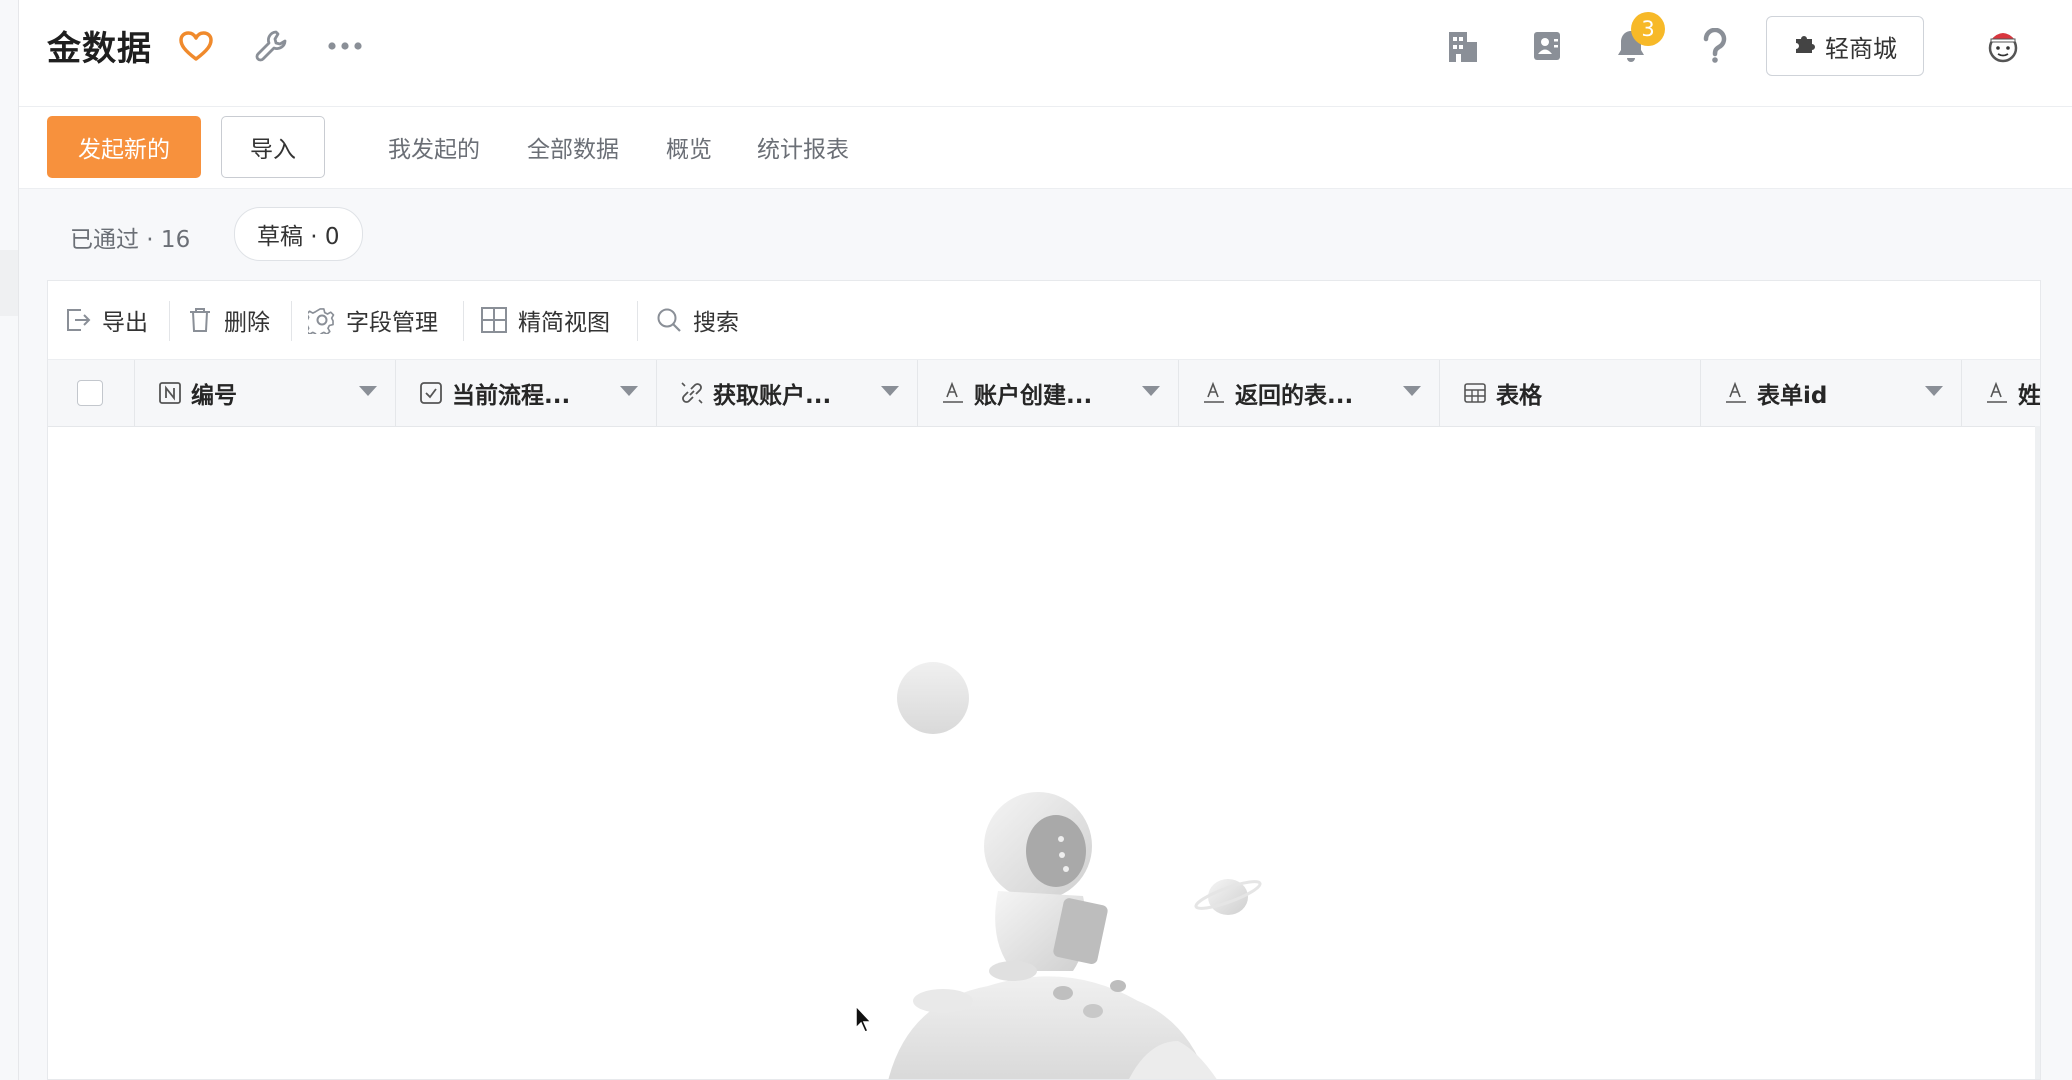  Describe the element at coordinates (669, 320) in the screenshot. I see `search-icon` at that location.